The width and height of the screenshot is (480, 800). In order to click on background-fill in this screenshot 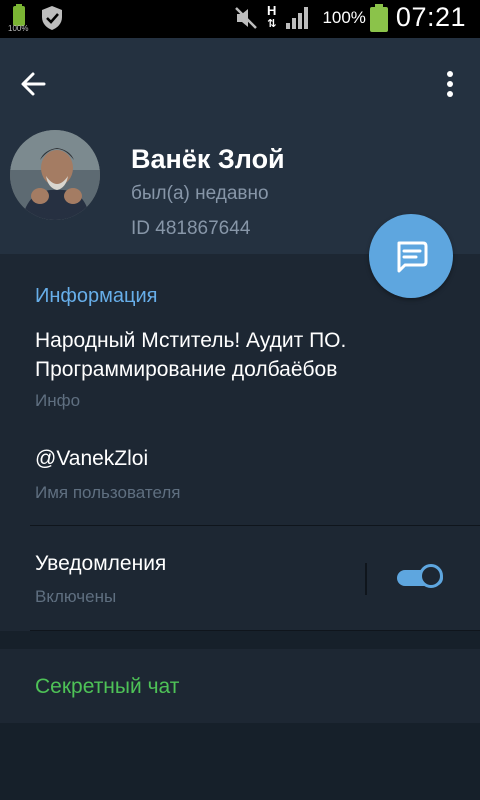, I will do `click(240, 761)`.